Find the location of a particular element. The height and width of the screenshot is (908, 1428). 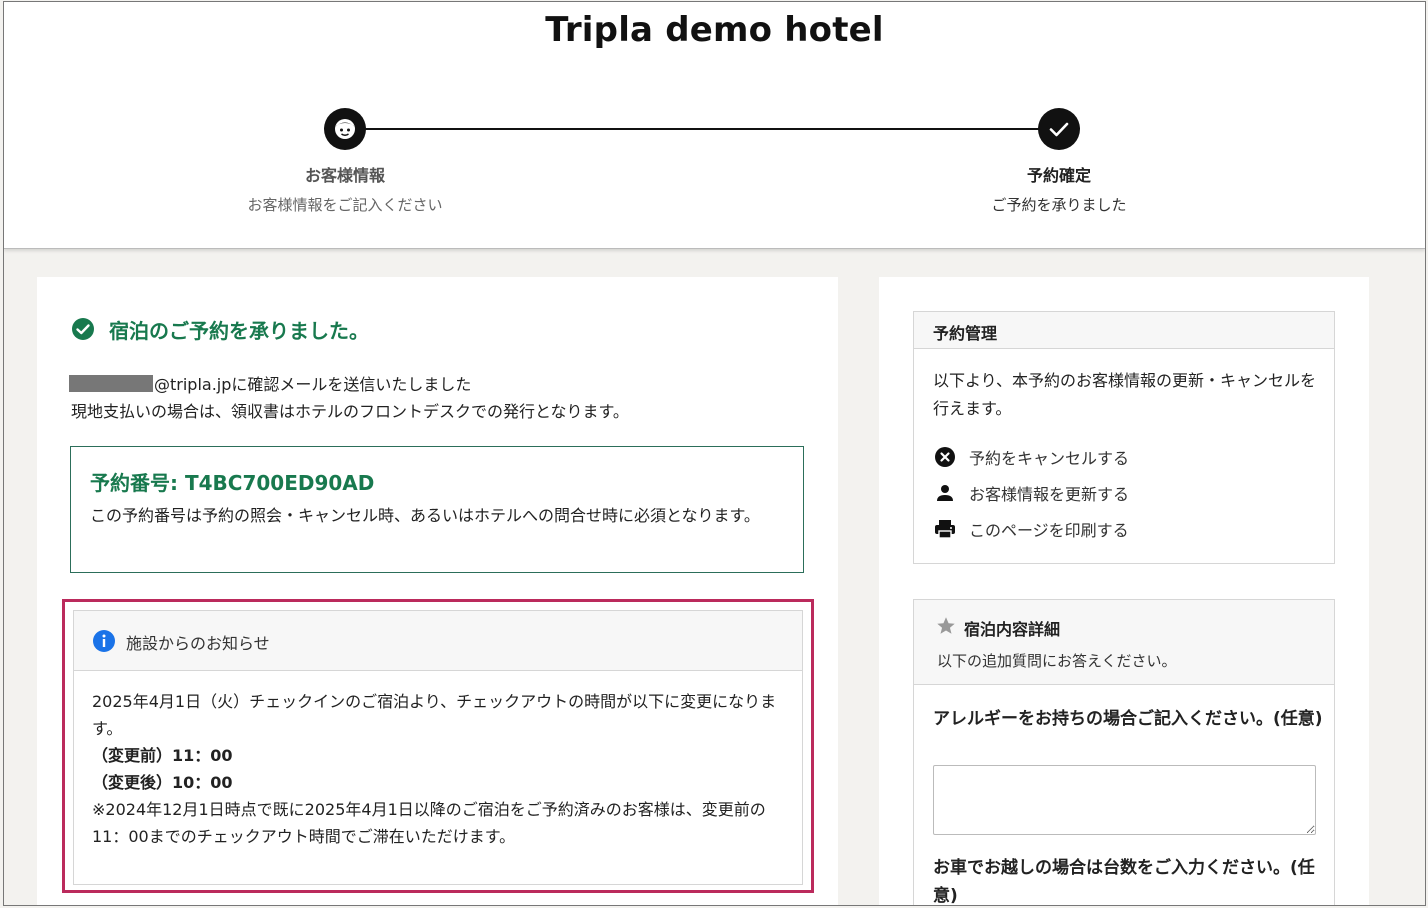

print-page-link: このページを印刷する is located at coordinates (1031, 529).